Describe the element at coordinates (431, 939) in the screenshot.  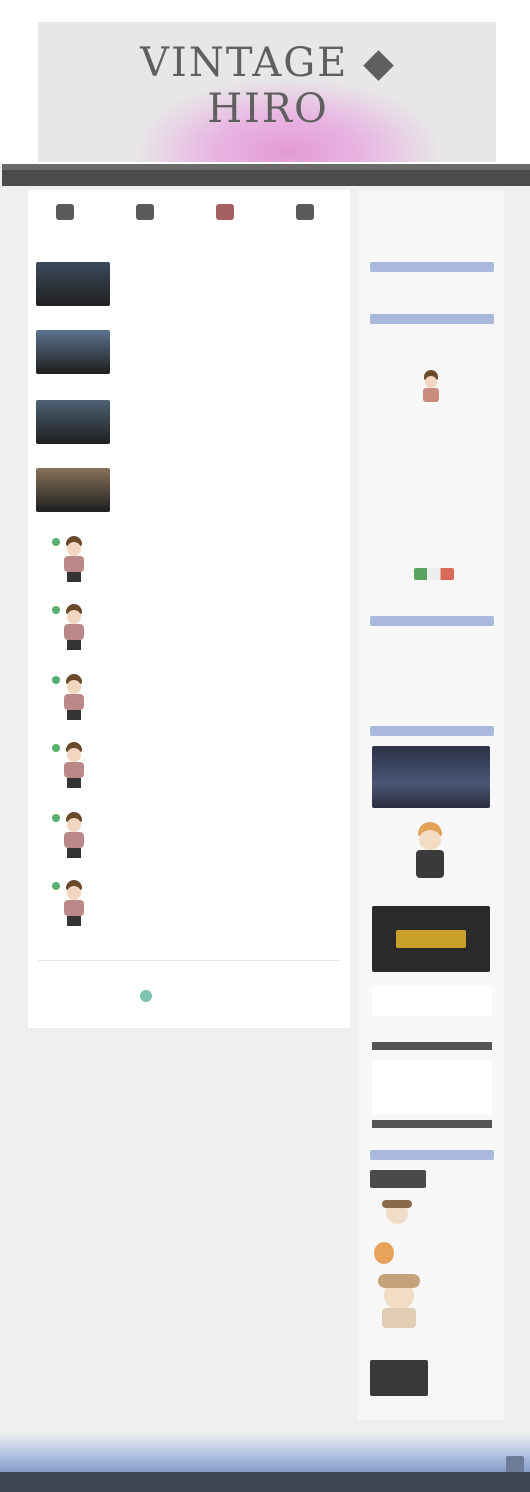
I see `sidebar-banner-gold` at that location.